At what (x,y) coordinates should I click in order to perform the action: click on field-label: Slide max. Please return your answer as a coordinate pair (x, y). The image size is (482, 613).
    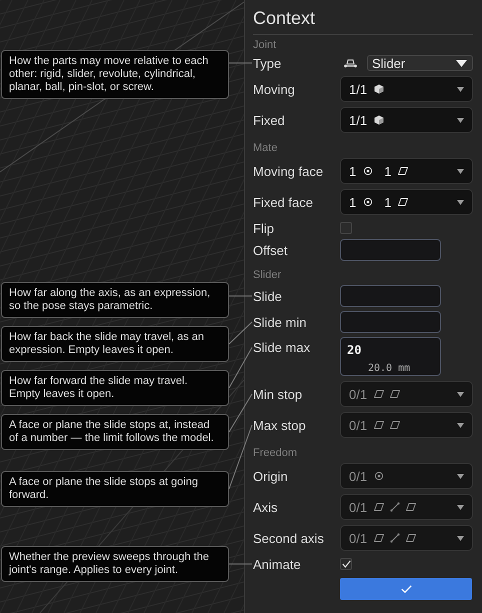
    Looking at the image, I should click on (281, 347).